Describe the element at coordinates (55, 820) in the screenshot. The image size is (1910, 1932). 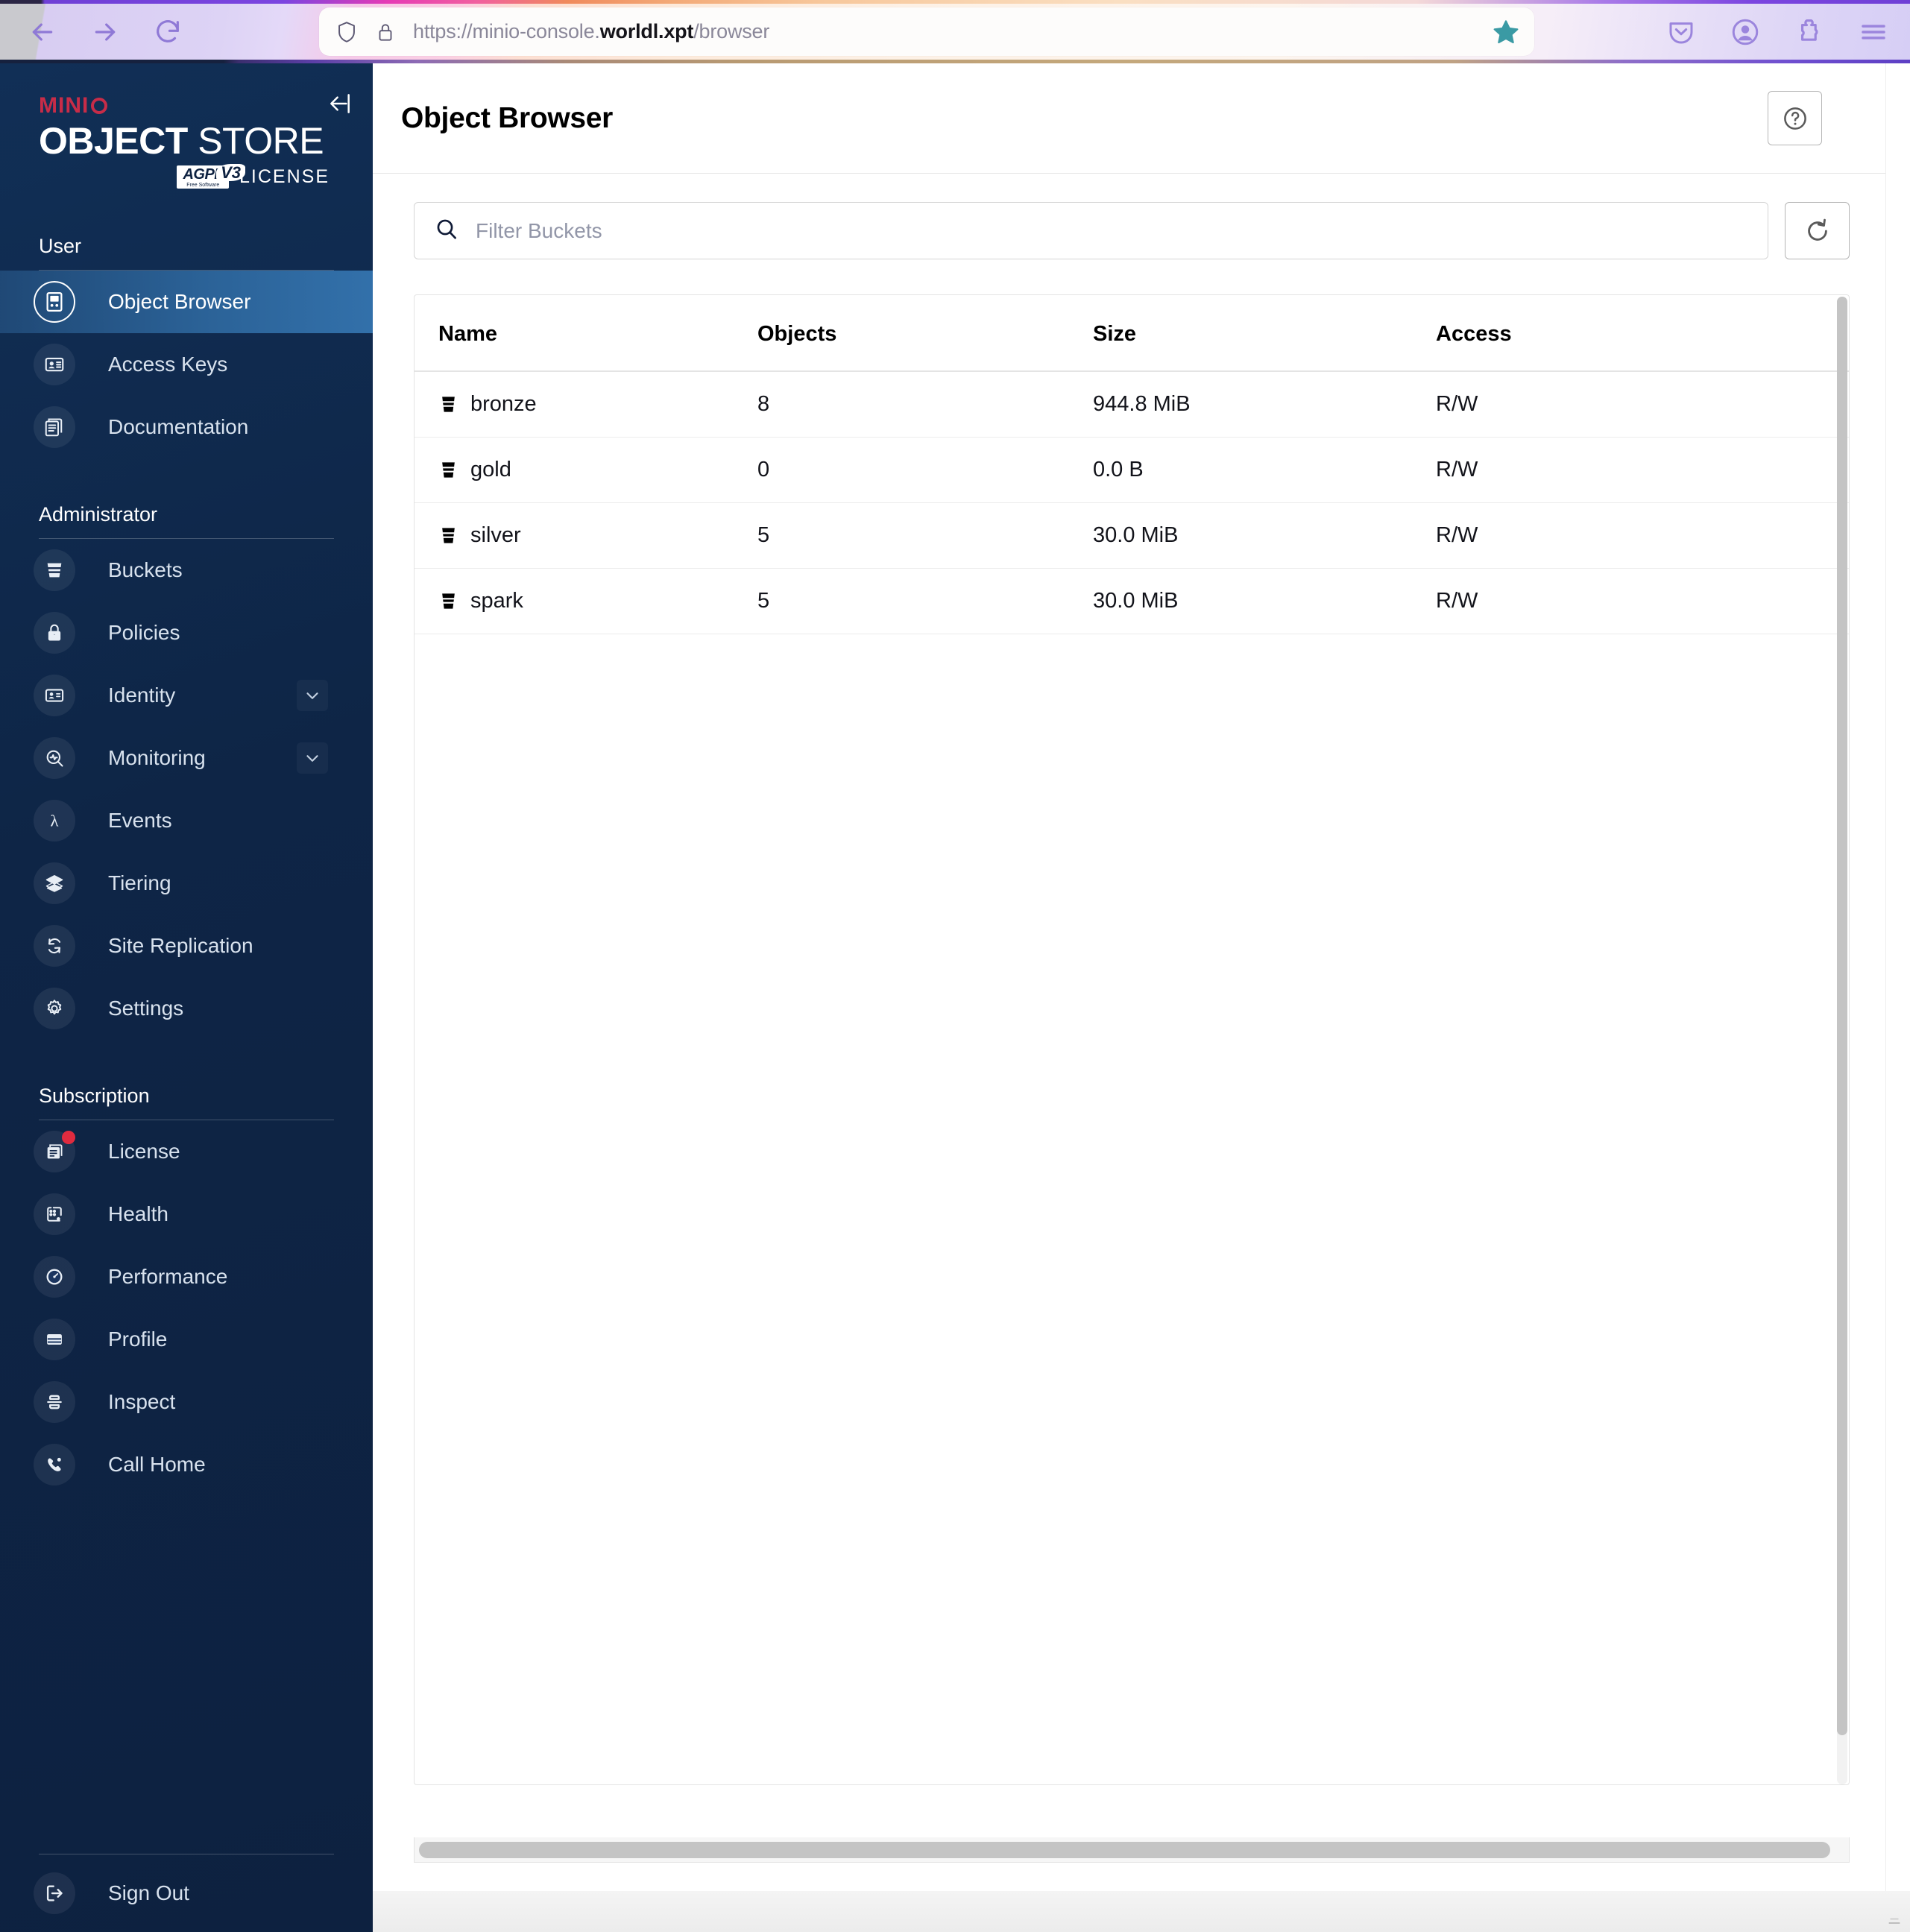
I see `svg-text: λ` at that location.